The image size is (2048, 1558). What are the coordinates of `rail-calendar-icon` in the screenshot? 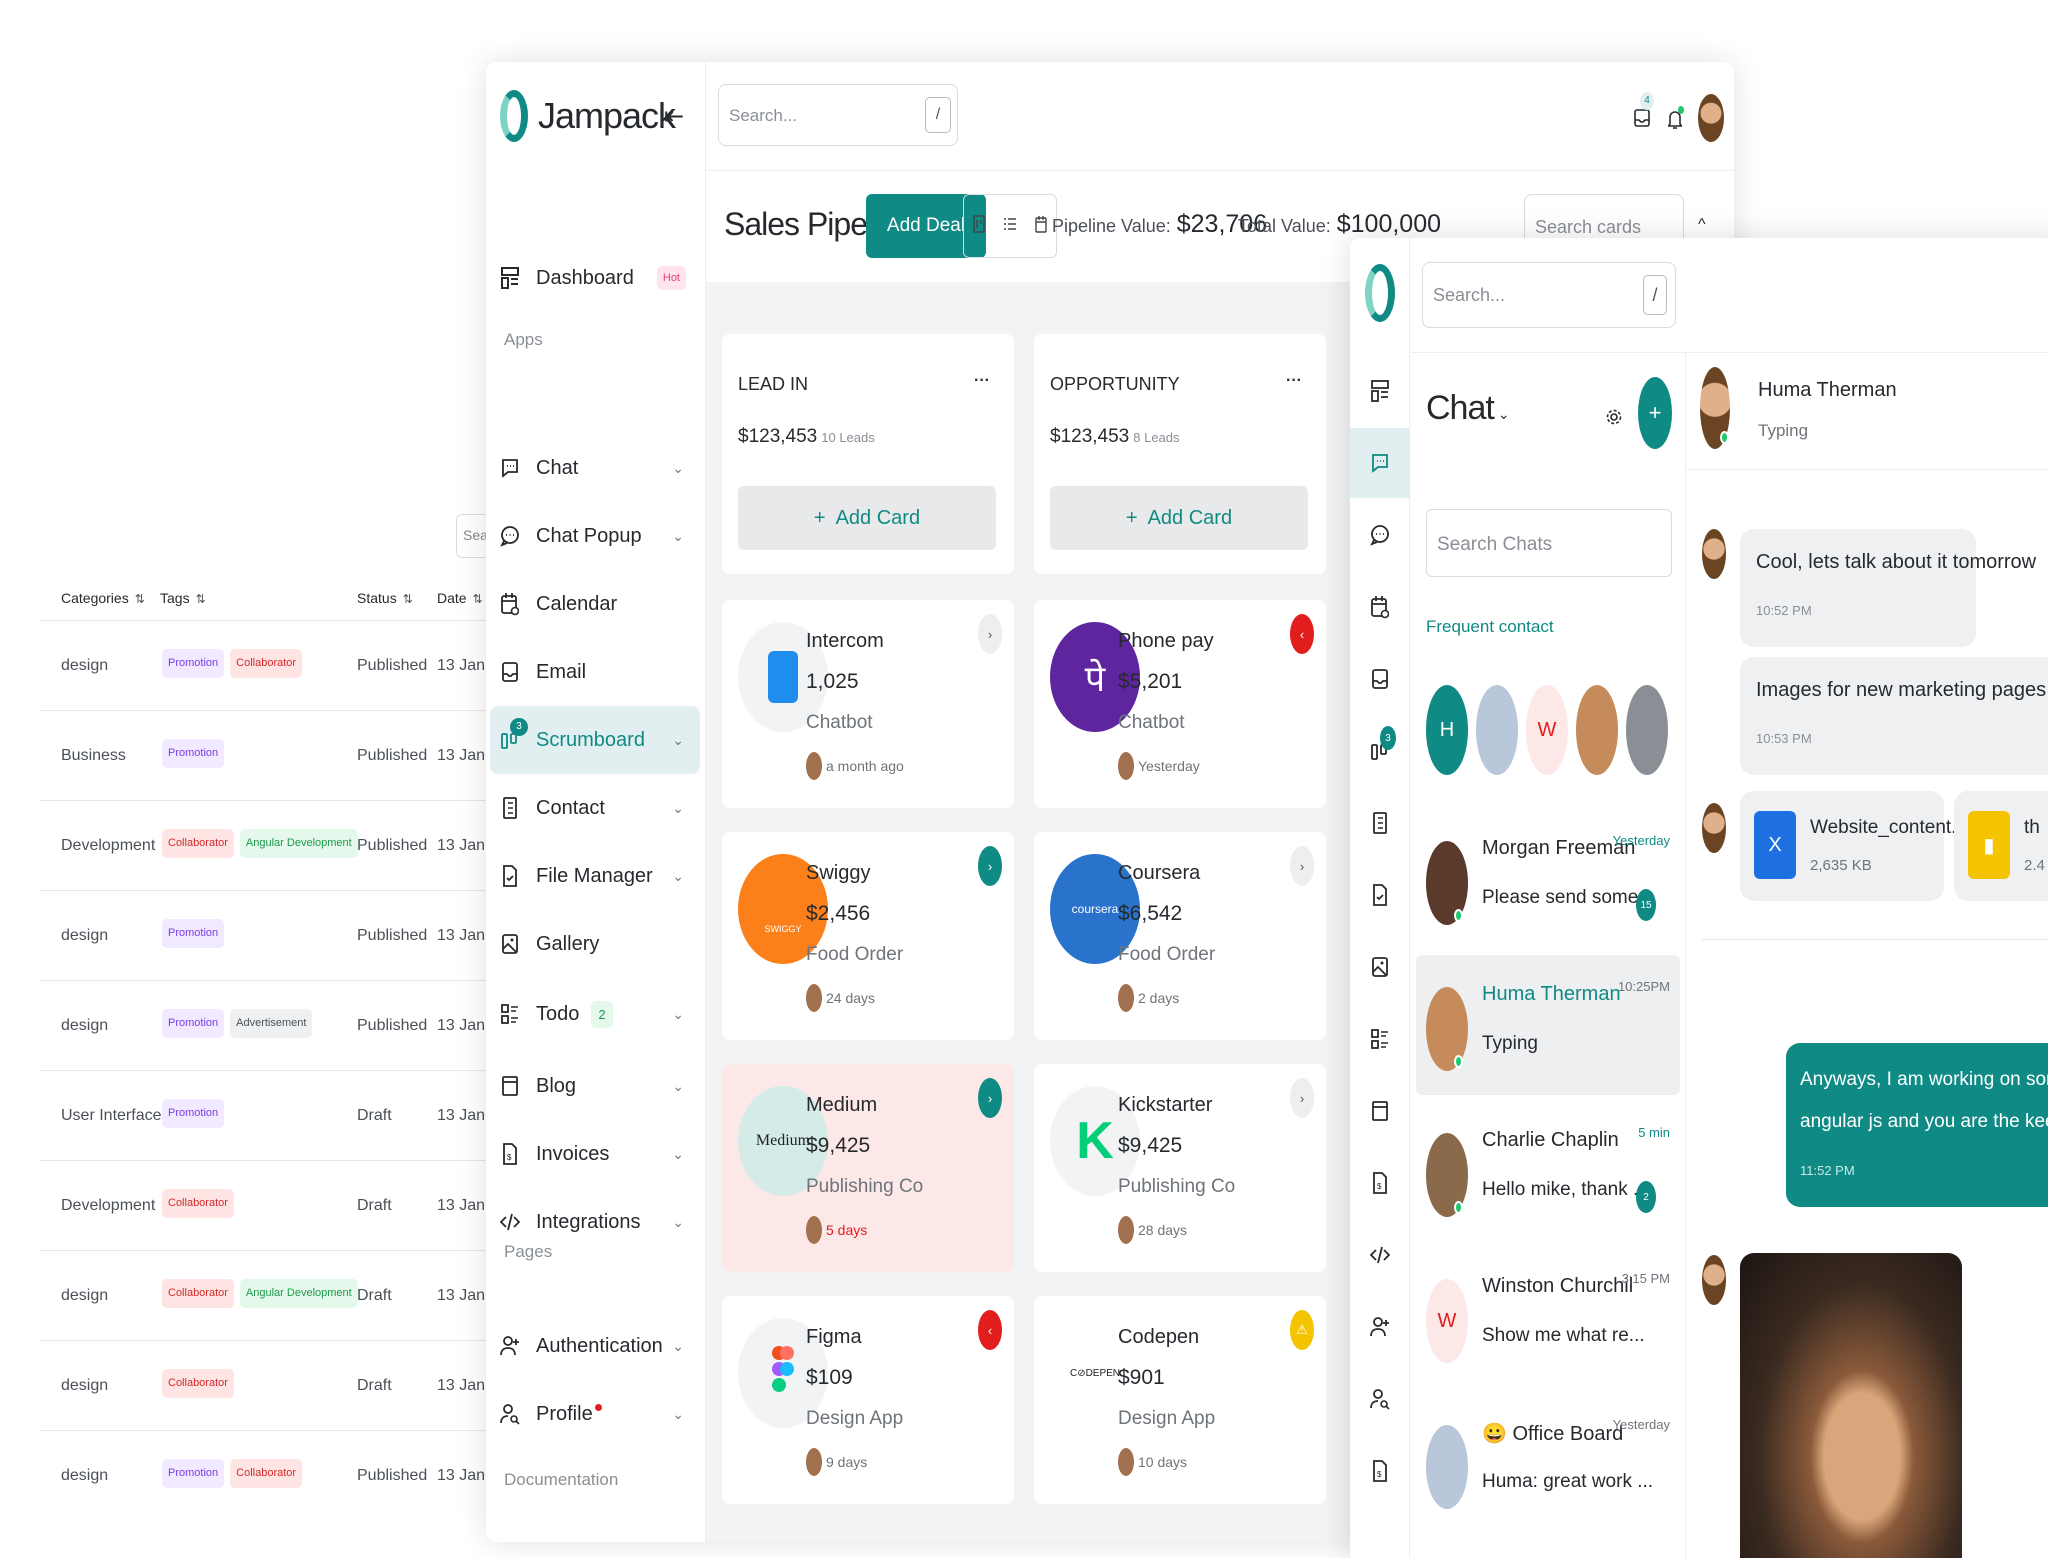 It's located at (1380, 607).